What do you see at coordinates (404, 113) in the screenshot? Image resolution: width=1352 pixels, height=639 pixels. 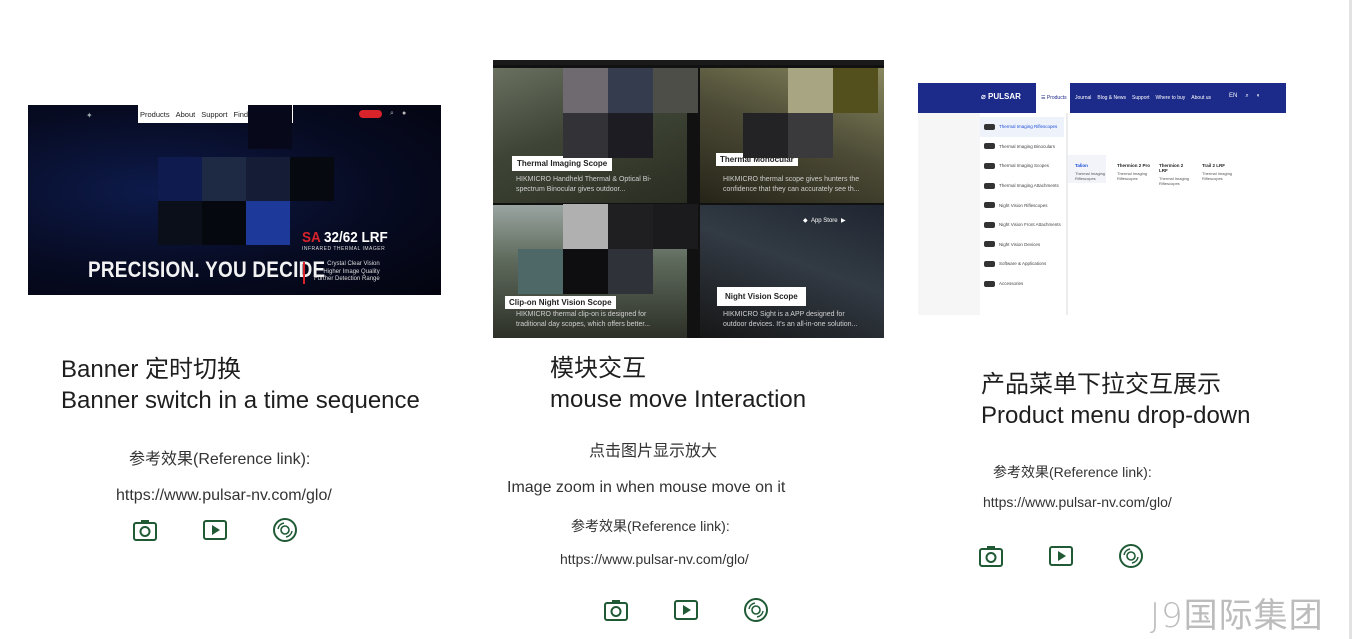 I see `globe-icon: ●` at bounding box center [404, 113].